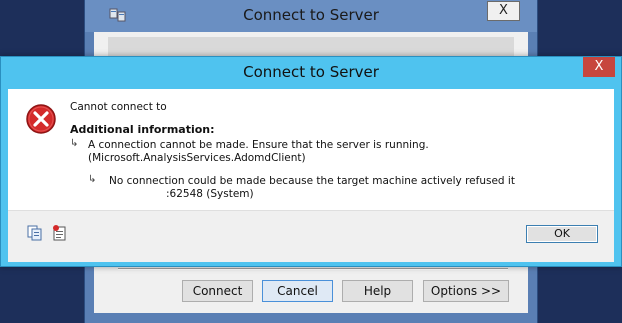 Image resolution: width=622 pixels, height=323 pixels. I want to click on error-dialog-title: Connect to Server, so click(311, 72).